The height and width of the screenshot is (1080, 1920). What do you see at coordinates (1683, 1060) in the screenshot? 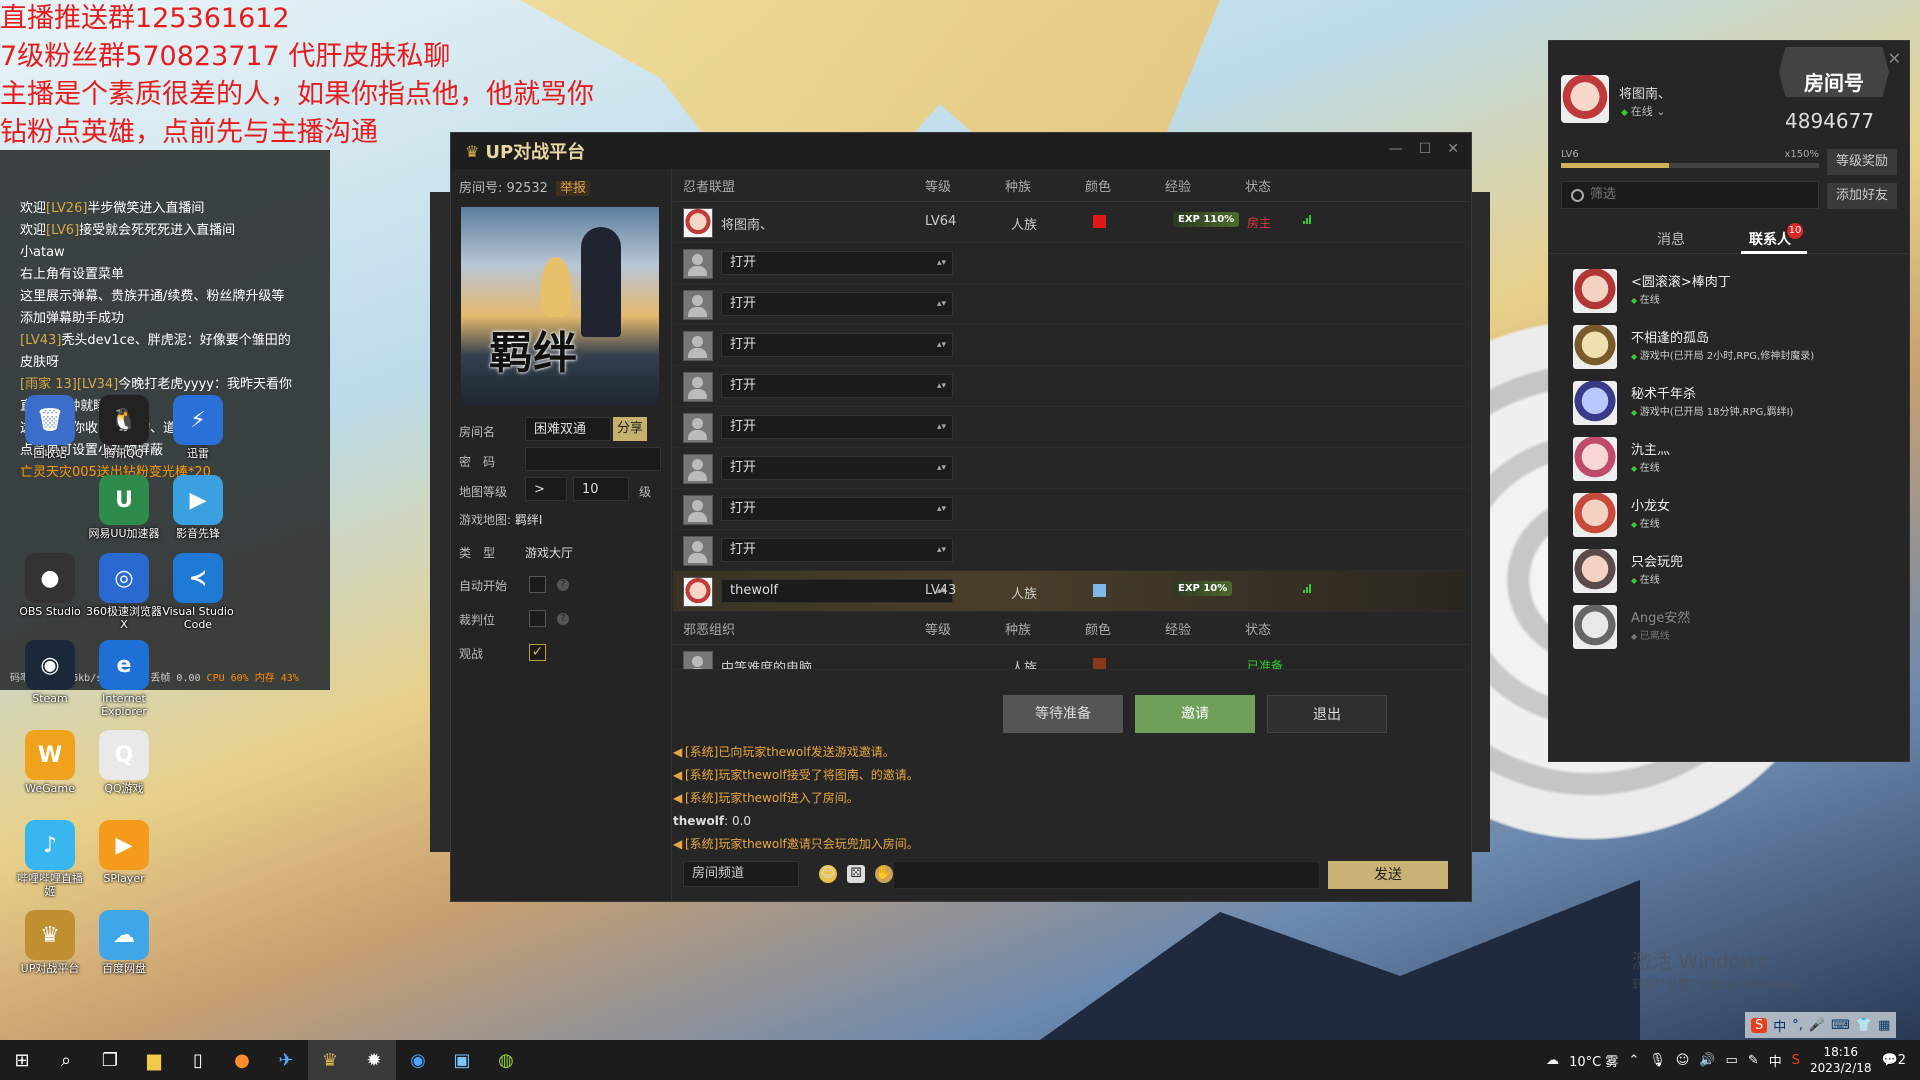
I see `people-icon: ☺` at bounding box center [1683, 1060].